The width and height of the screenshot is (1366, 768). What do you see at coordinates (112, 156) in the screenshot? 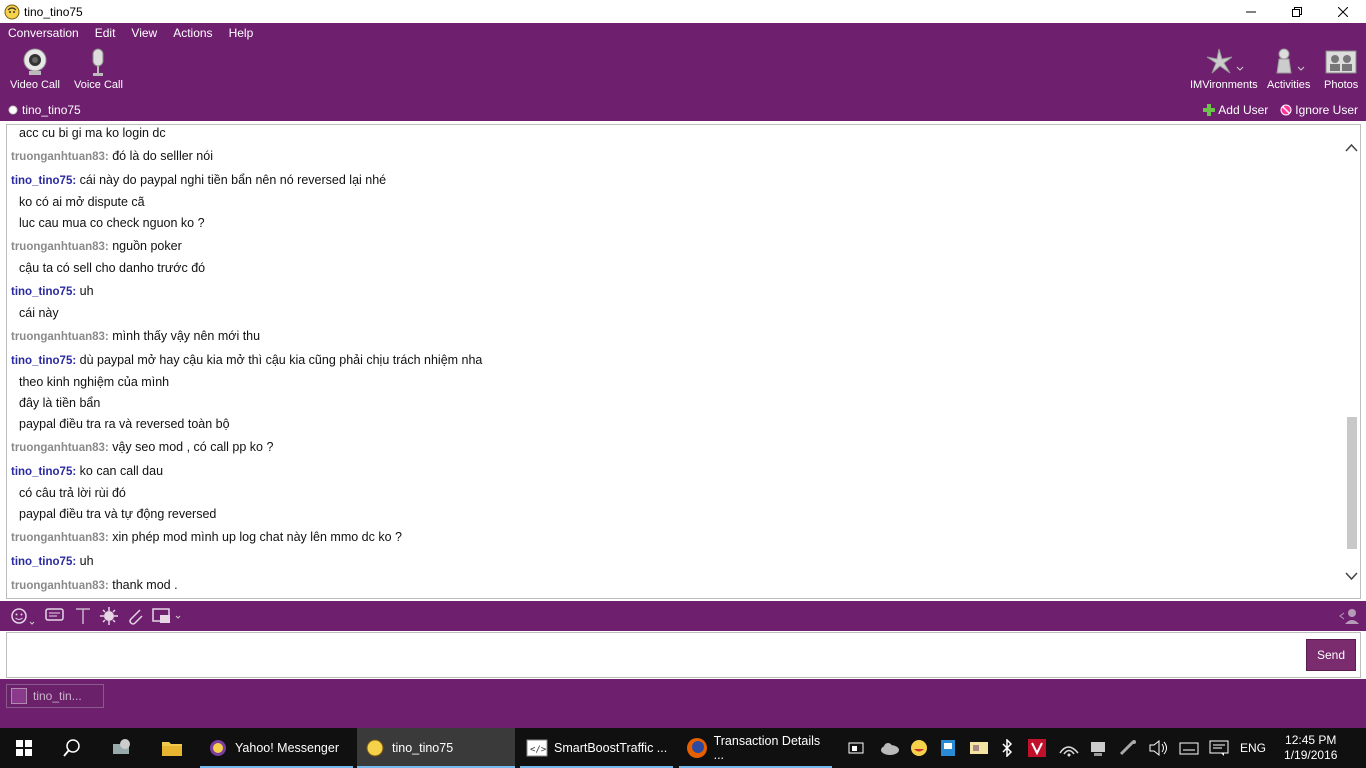
I see `chat-message: truonganhtuan83: đó là do selller nói` at bounding box center [112, 156].